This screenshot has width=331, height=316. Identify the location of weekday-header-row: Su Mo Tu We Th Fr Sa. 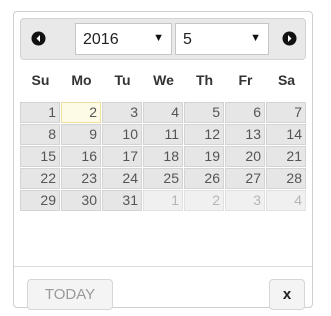
(163, 88).